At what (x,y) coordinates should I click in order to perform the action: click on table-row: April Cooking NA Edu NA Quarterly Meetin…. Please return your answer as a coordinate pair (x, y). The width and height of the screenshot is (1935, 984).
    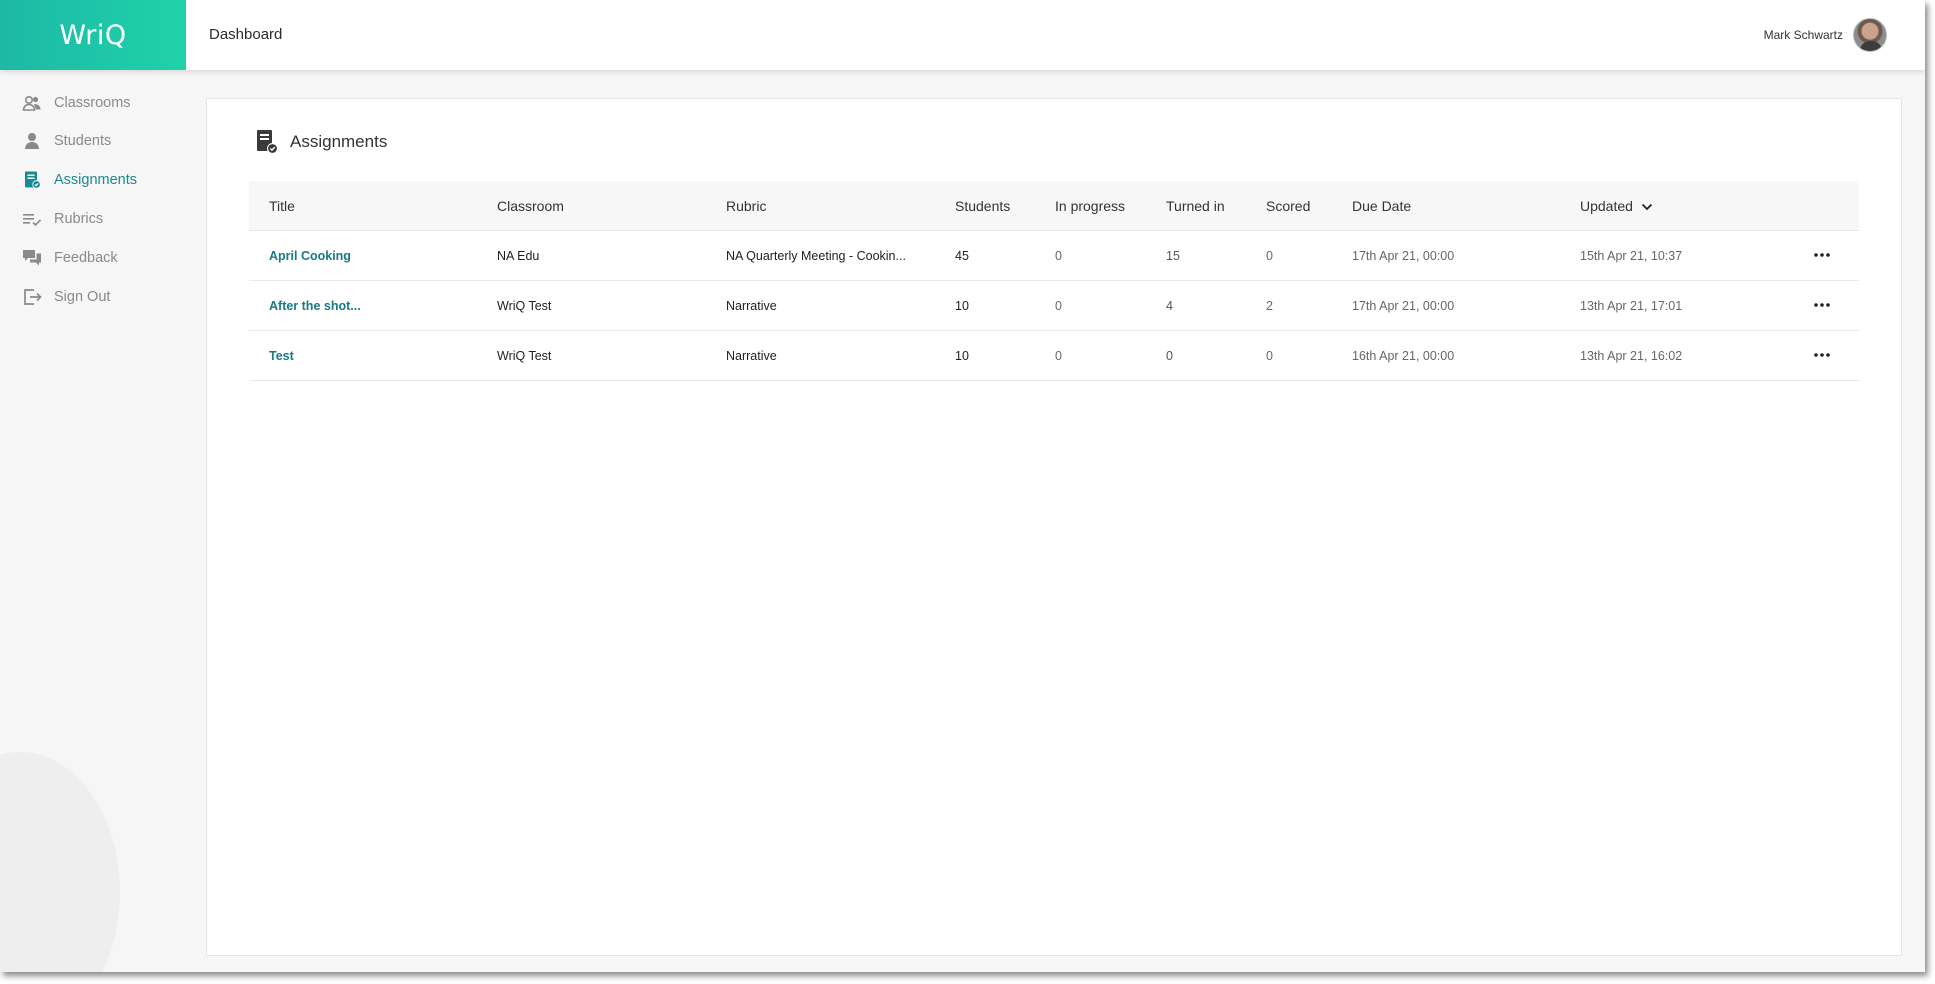
    Looking at the image, I should click on (1054, 256).